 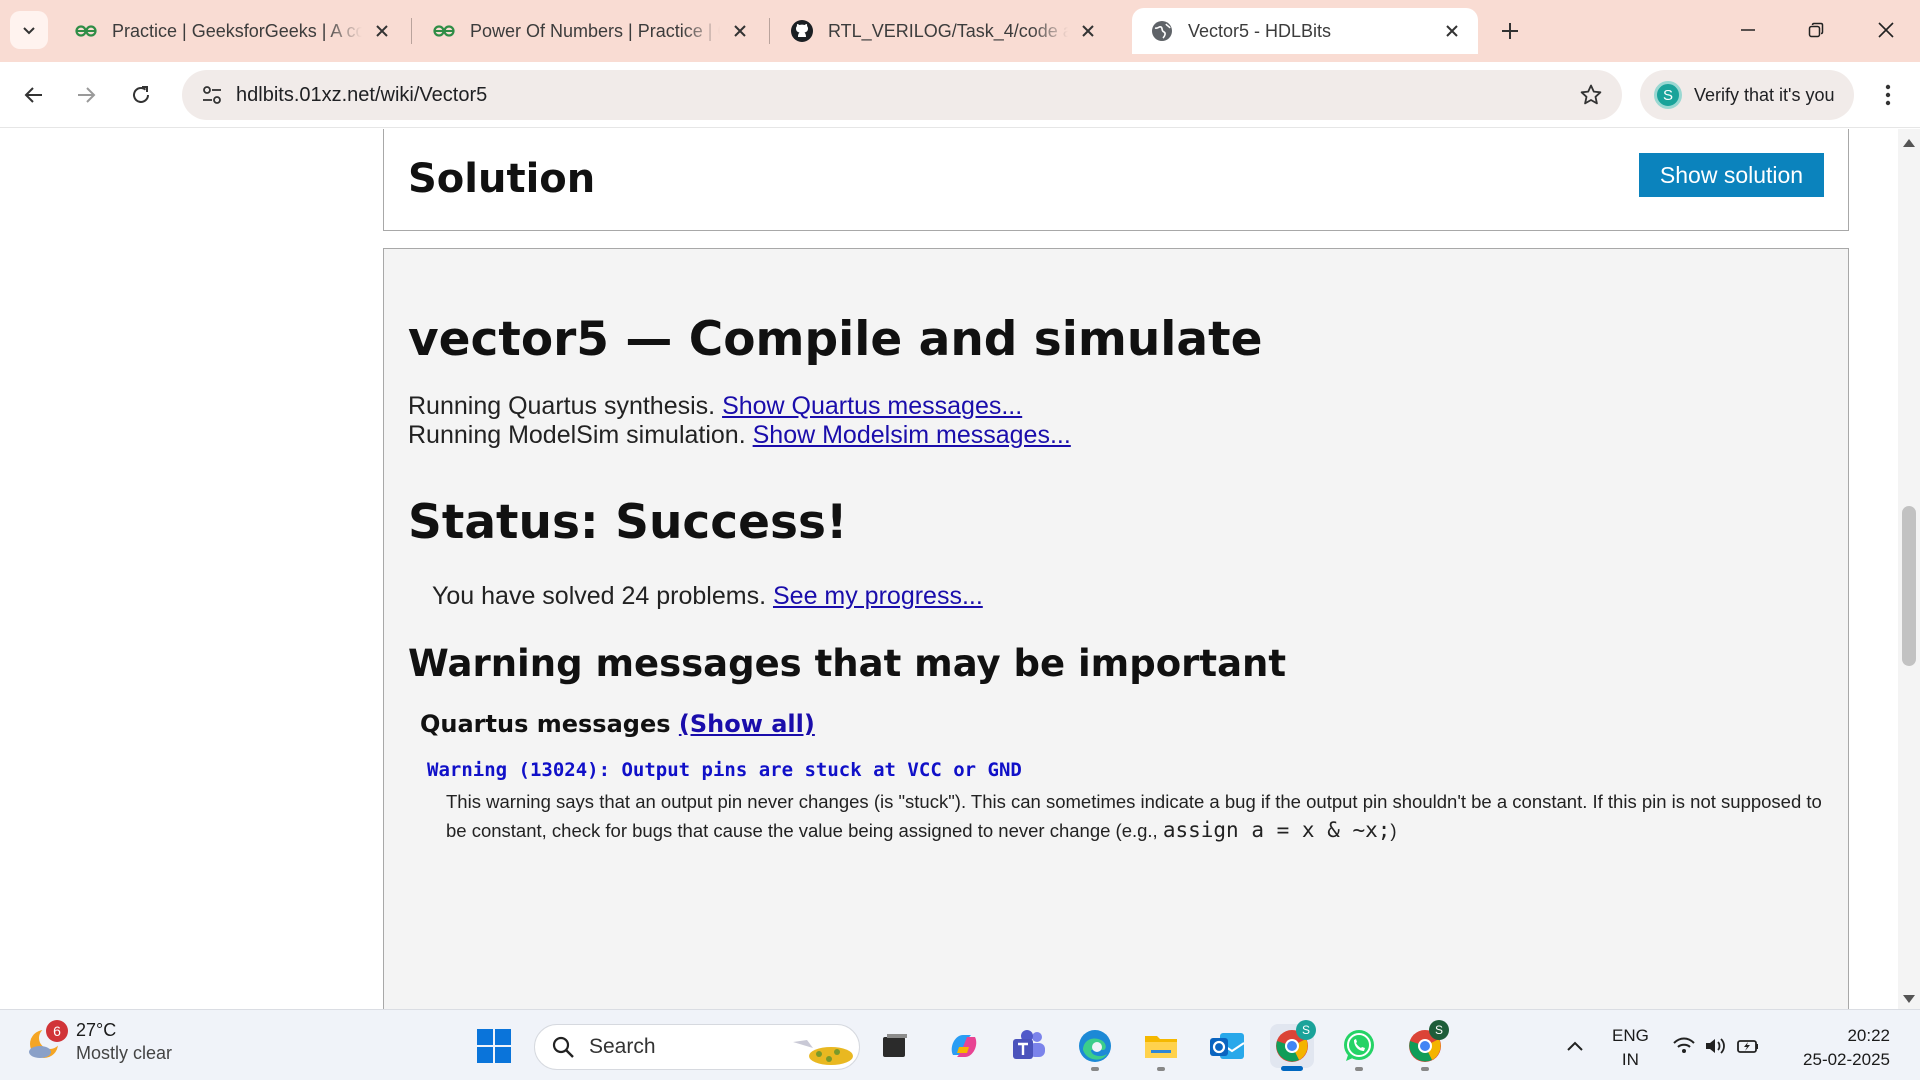 I want to click on tab-vector5-hdlbits: Vector5 - HDLBits, so click(x=1305, y=31).